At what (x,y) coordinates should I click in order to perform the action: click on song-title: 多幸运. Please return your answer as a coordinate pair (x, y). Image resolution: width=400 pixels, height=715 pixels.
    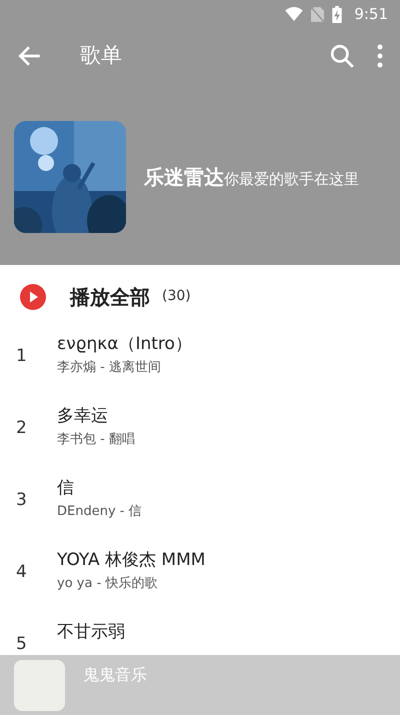
    Looking at the image, I should click on (83, 416).